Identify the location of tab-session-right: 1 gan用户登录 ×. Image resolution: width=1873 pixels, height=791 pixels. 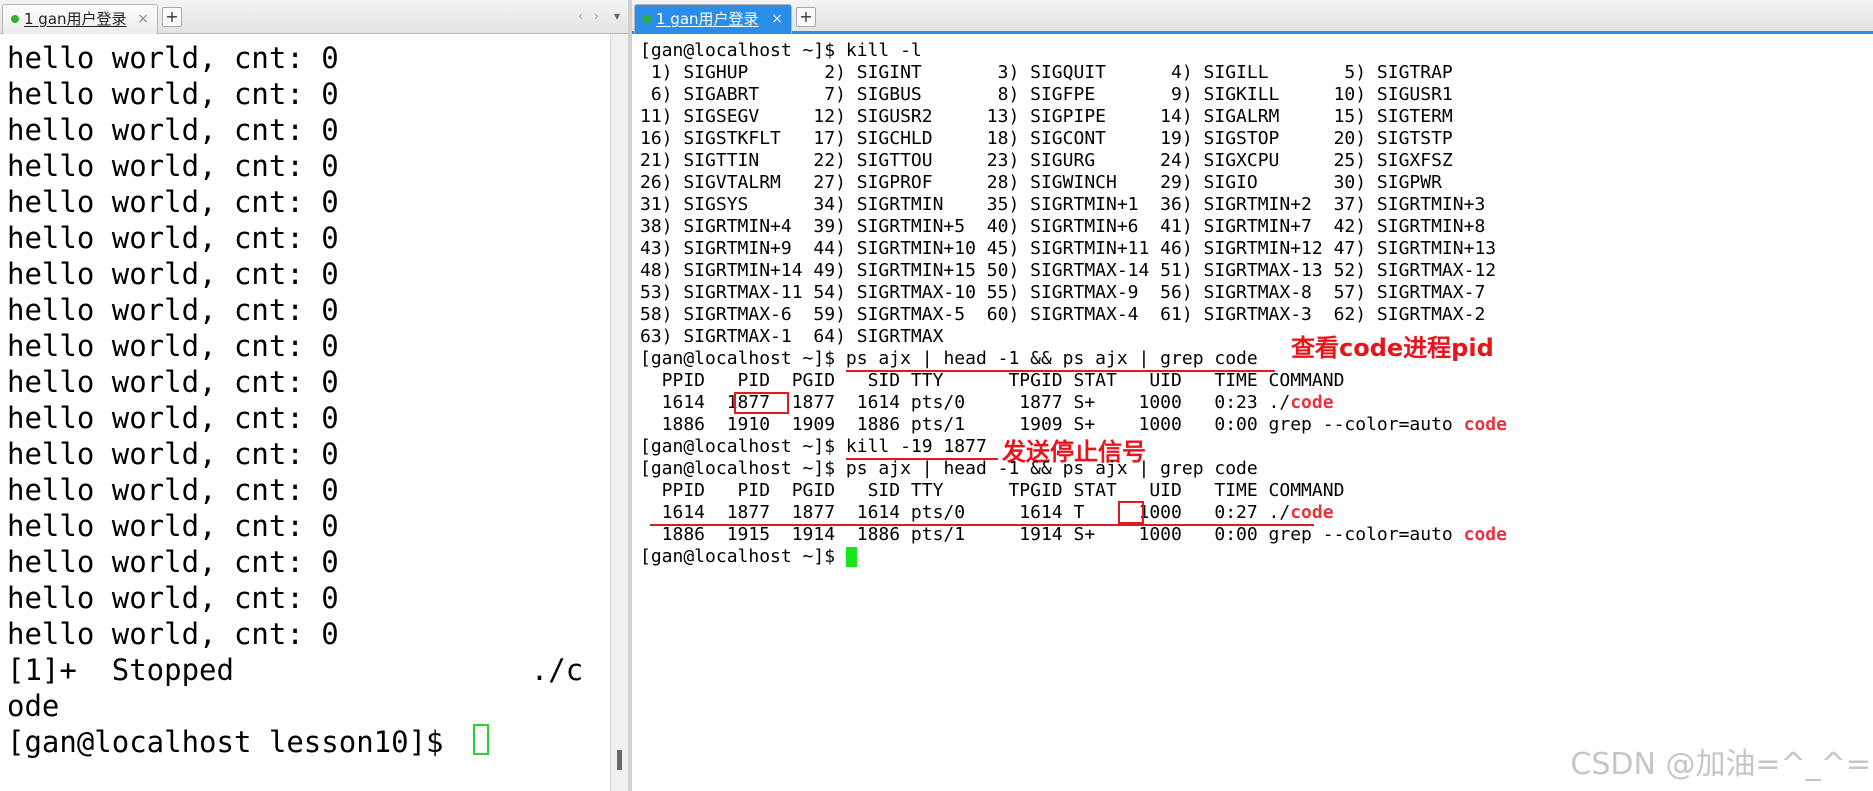
(713, 19).